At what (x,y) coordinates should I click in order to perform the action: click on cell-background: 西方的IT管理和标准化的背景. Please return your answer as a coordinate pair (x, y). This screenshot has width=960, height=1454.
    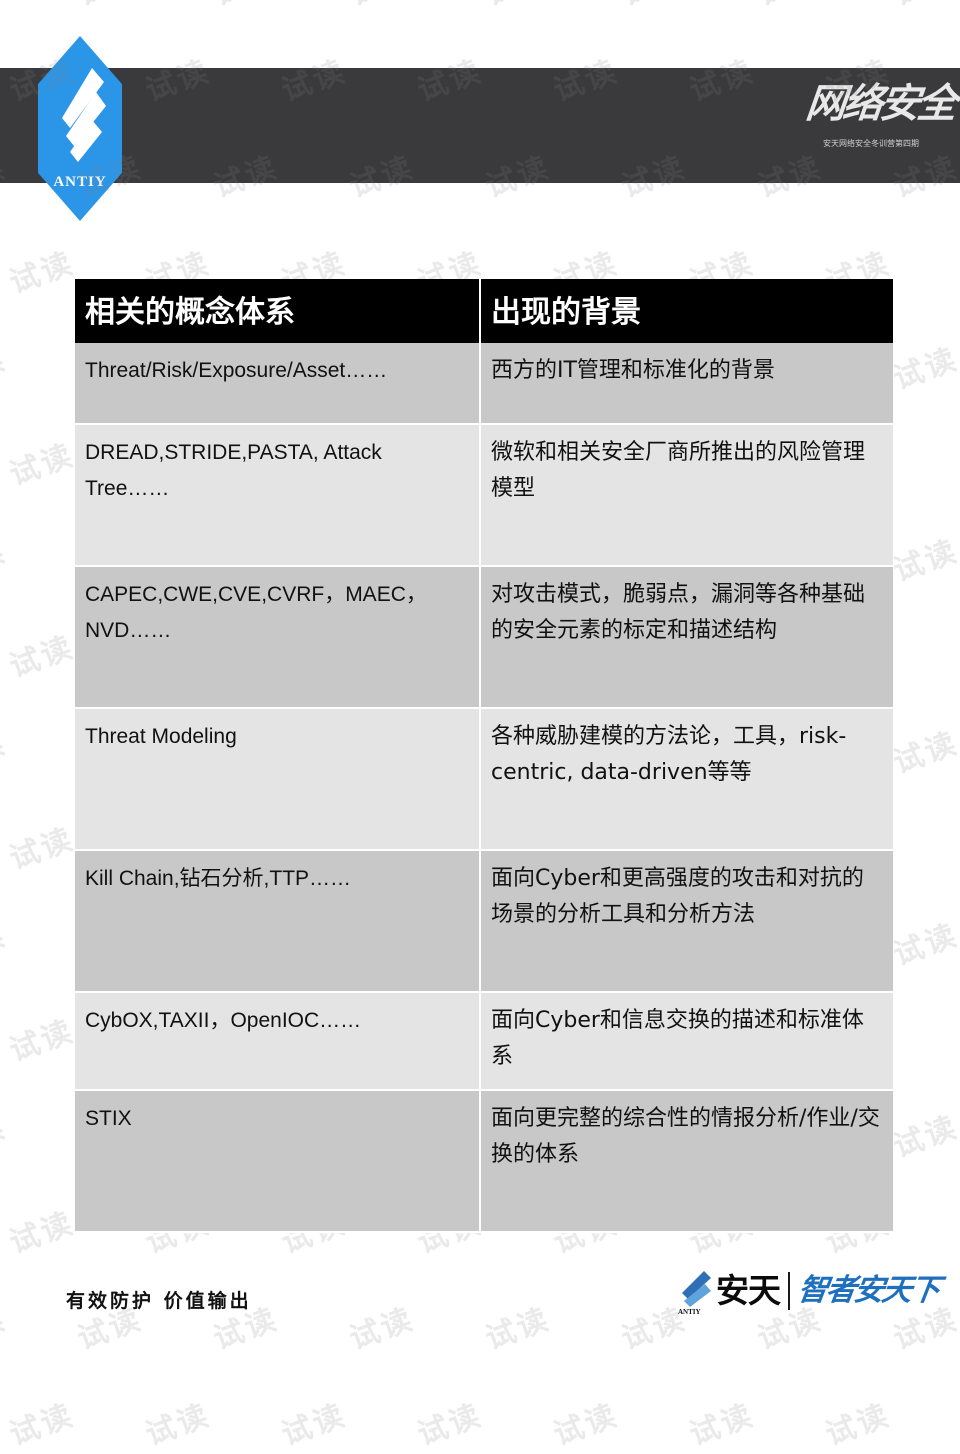
    Looking at the image, I should click on (686, 384).